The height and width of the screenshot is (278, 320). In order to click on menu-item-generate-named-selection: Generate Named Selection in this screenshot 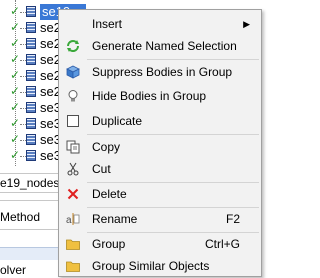, I will do `click(160, 46)`.